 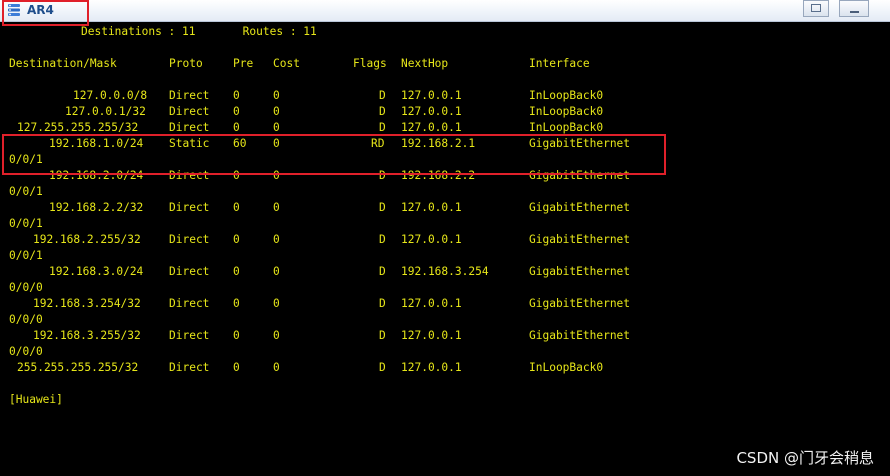 I want to click on cell-dest: 127.255.255.255/32, so click(x=78, y=127).